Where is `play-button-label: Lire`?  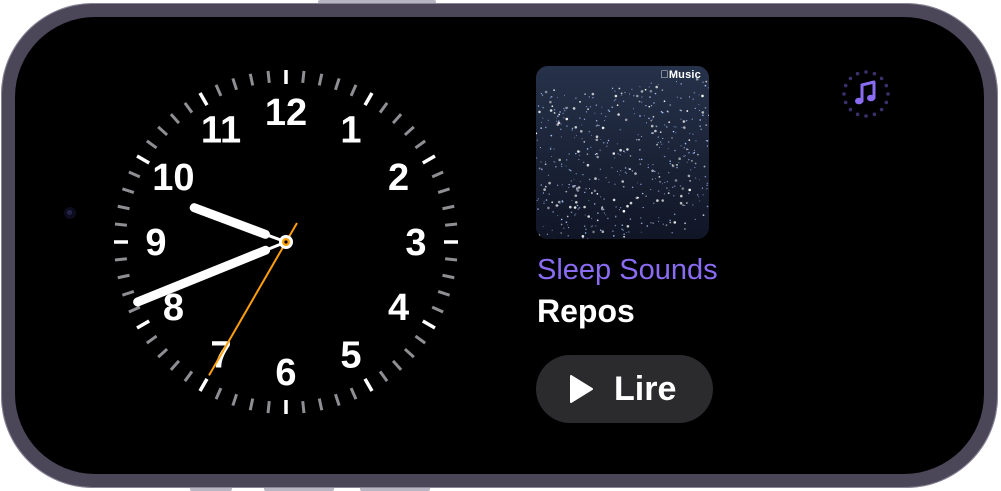 play-button-label: Lire is located at coordinates (645, 388).